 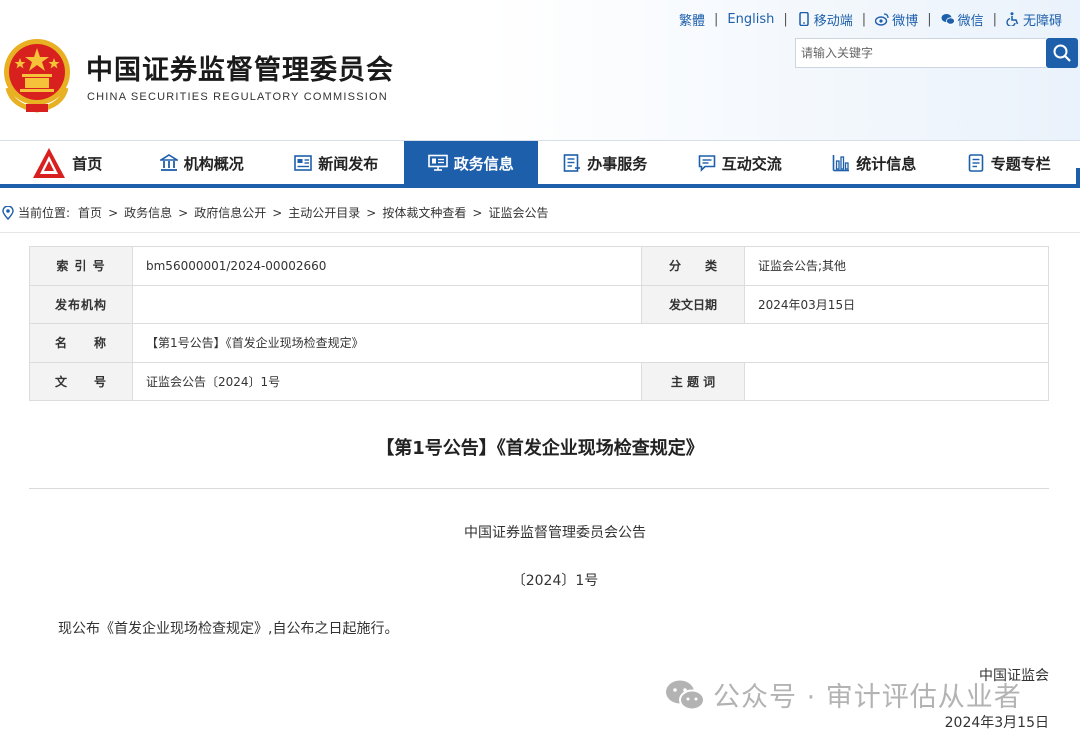 I want to click on watermark-text: 公众号 · 审计评估从业者, so click(x=867, y=697).